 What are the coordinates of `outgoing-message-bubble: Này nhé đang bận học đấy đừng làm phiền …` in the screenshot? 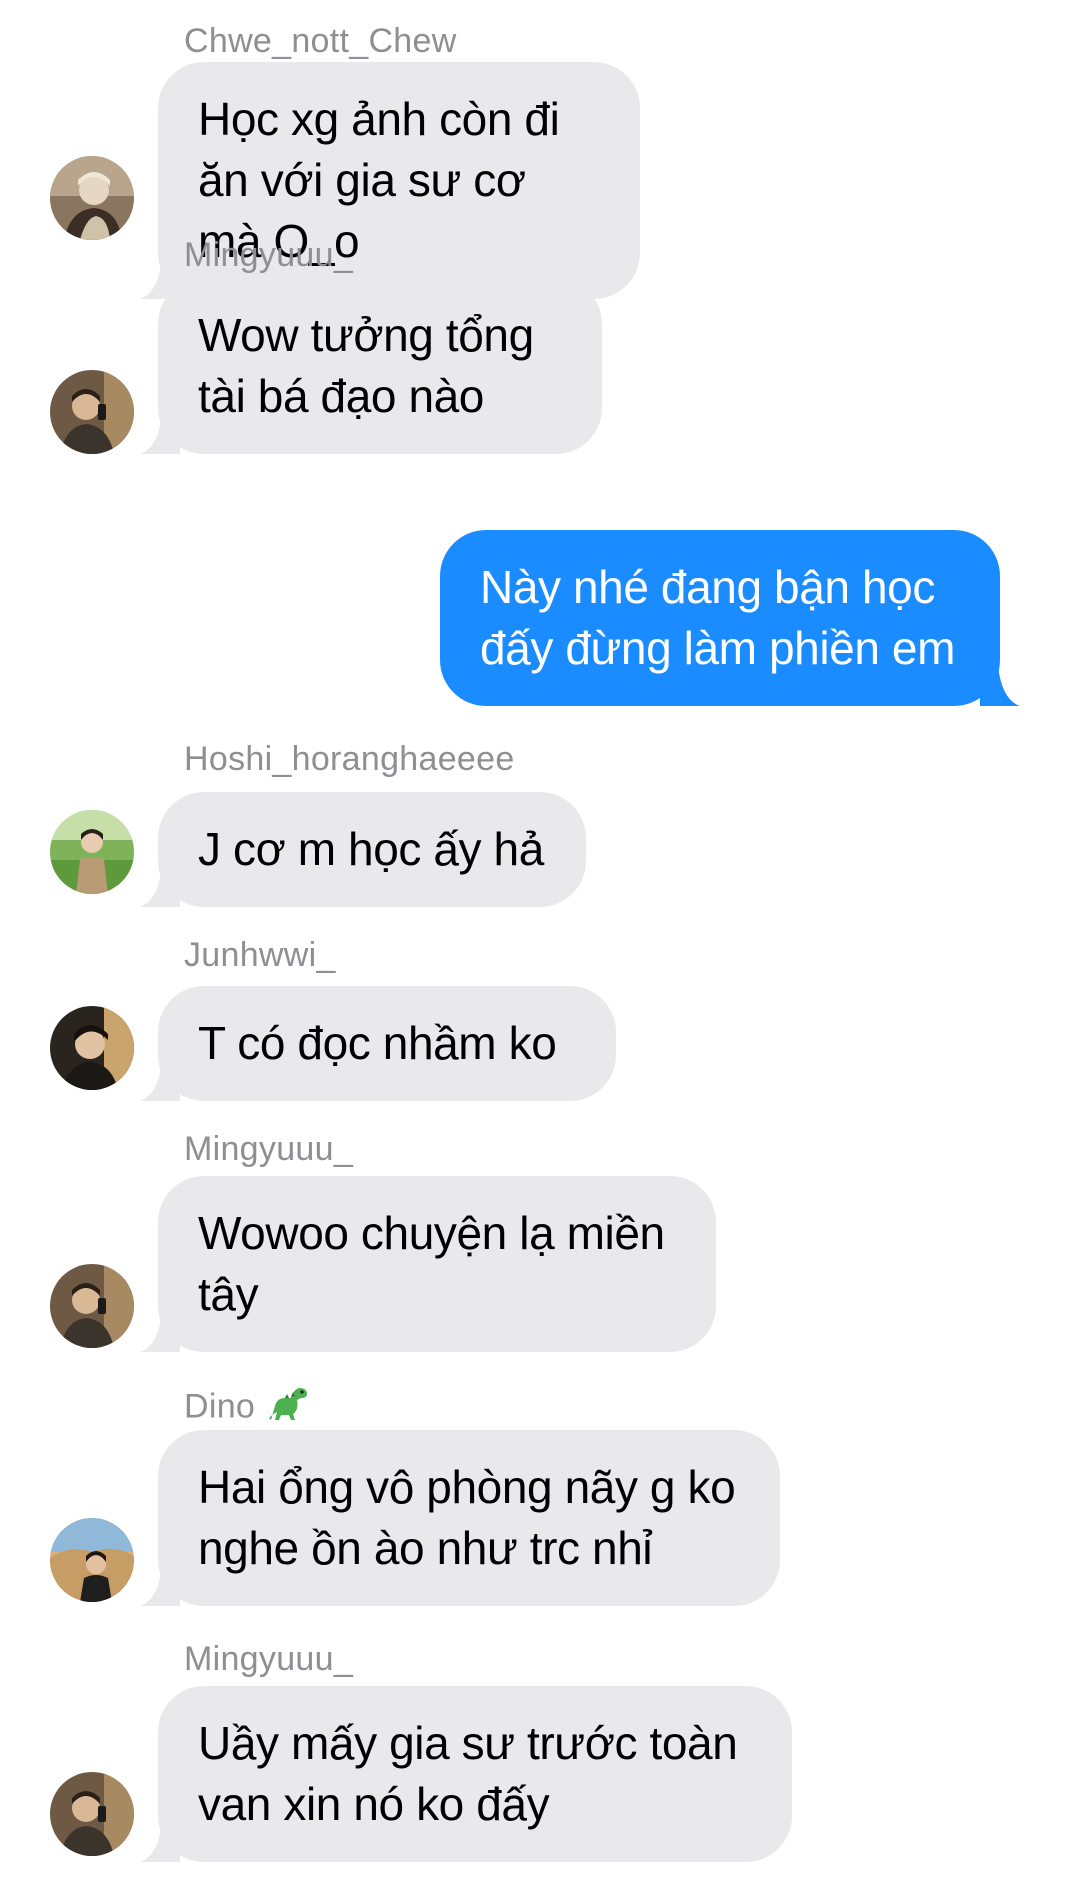 It's located at (730, 618).